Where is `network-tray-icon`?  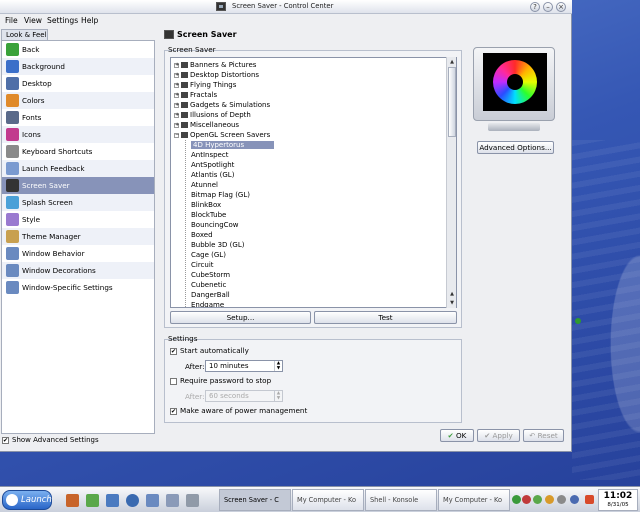
network-tray-icon is located at coordinates (516, 499).